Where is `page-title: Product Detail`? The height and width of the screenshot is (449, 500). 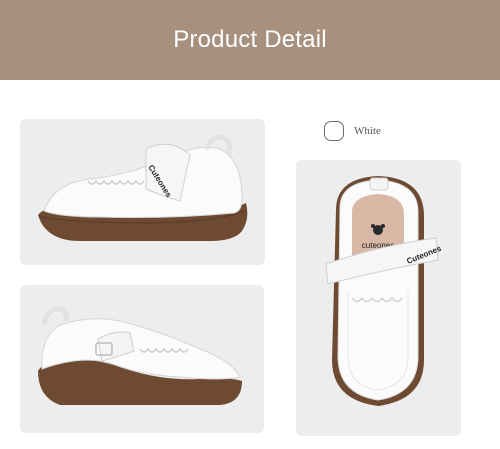 page-title: Product Detail is located at coordinates (250, 39).